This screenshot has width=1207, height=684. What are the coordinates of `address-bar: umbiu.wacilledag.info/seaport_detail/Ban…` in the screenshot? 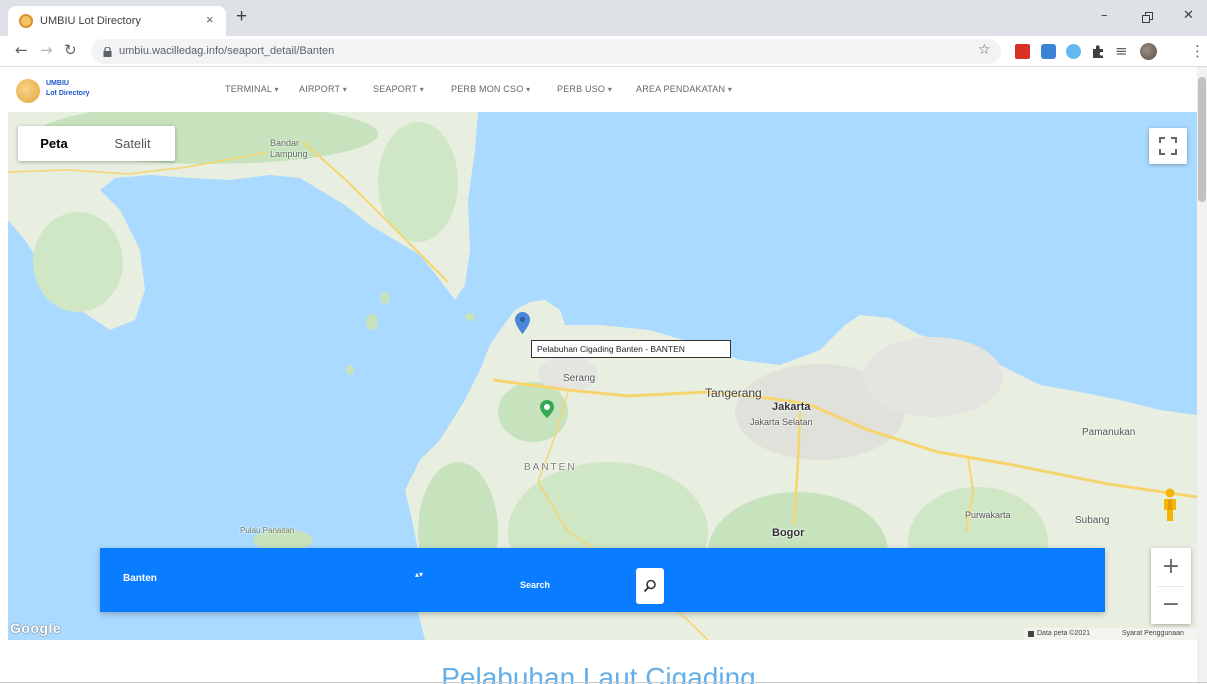 It's located at (546, 51).